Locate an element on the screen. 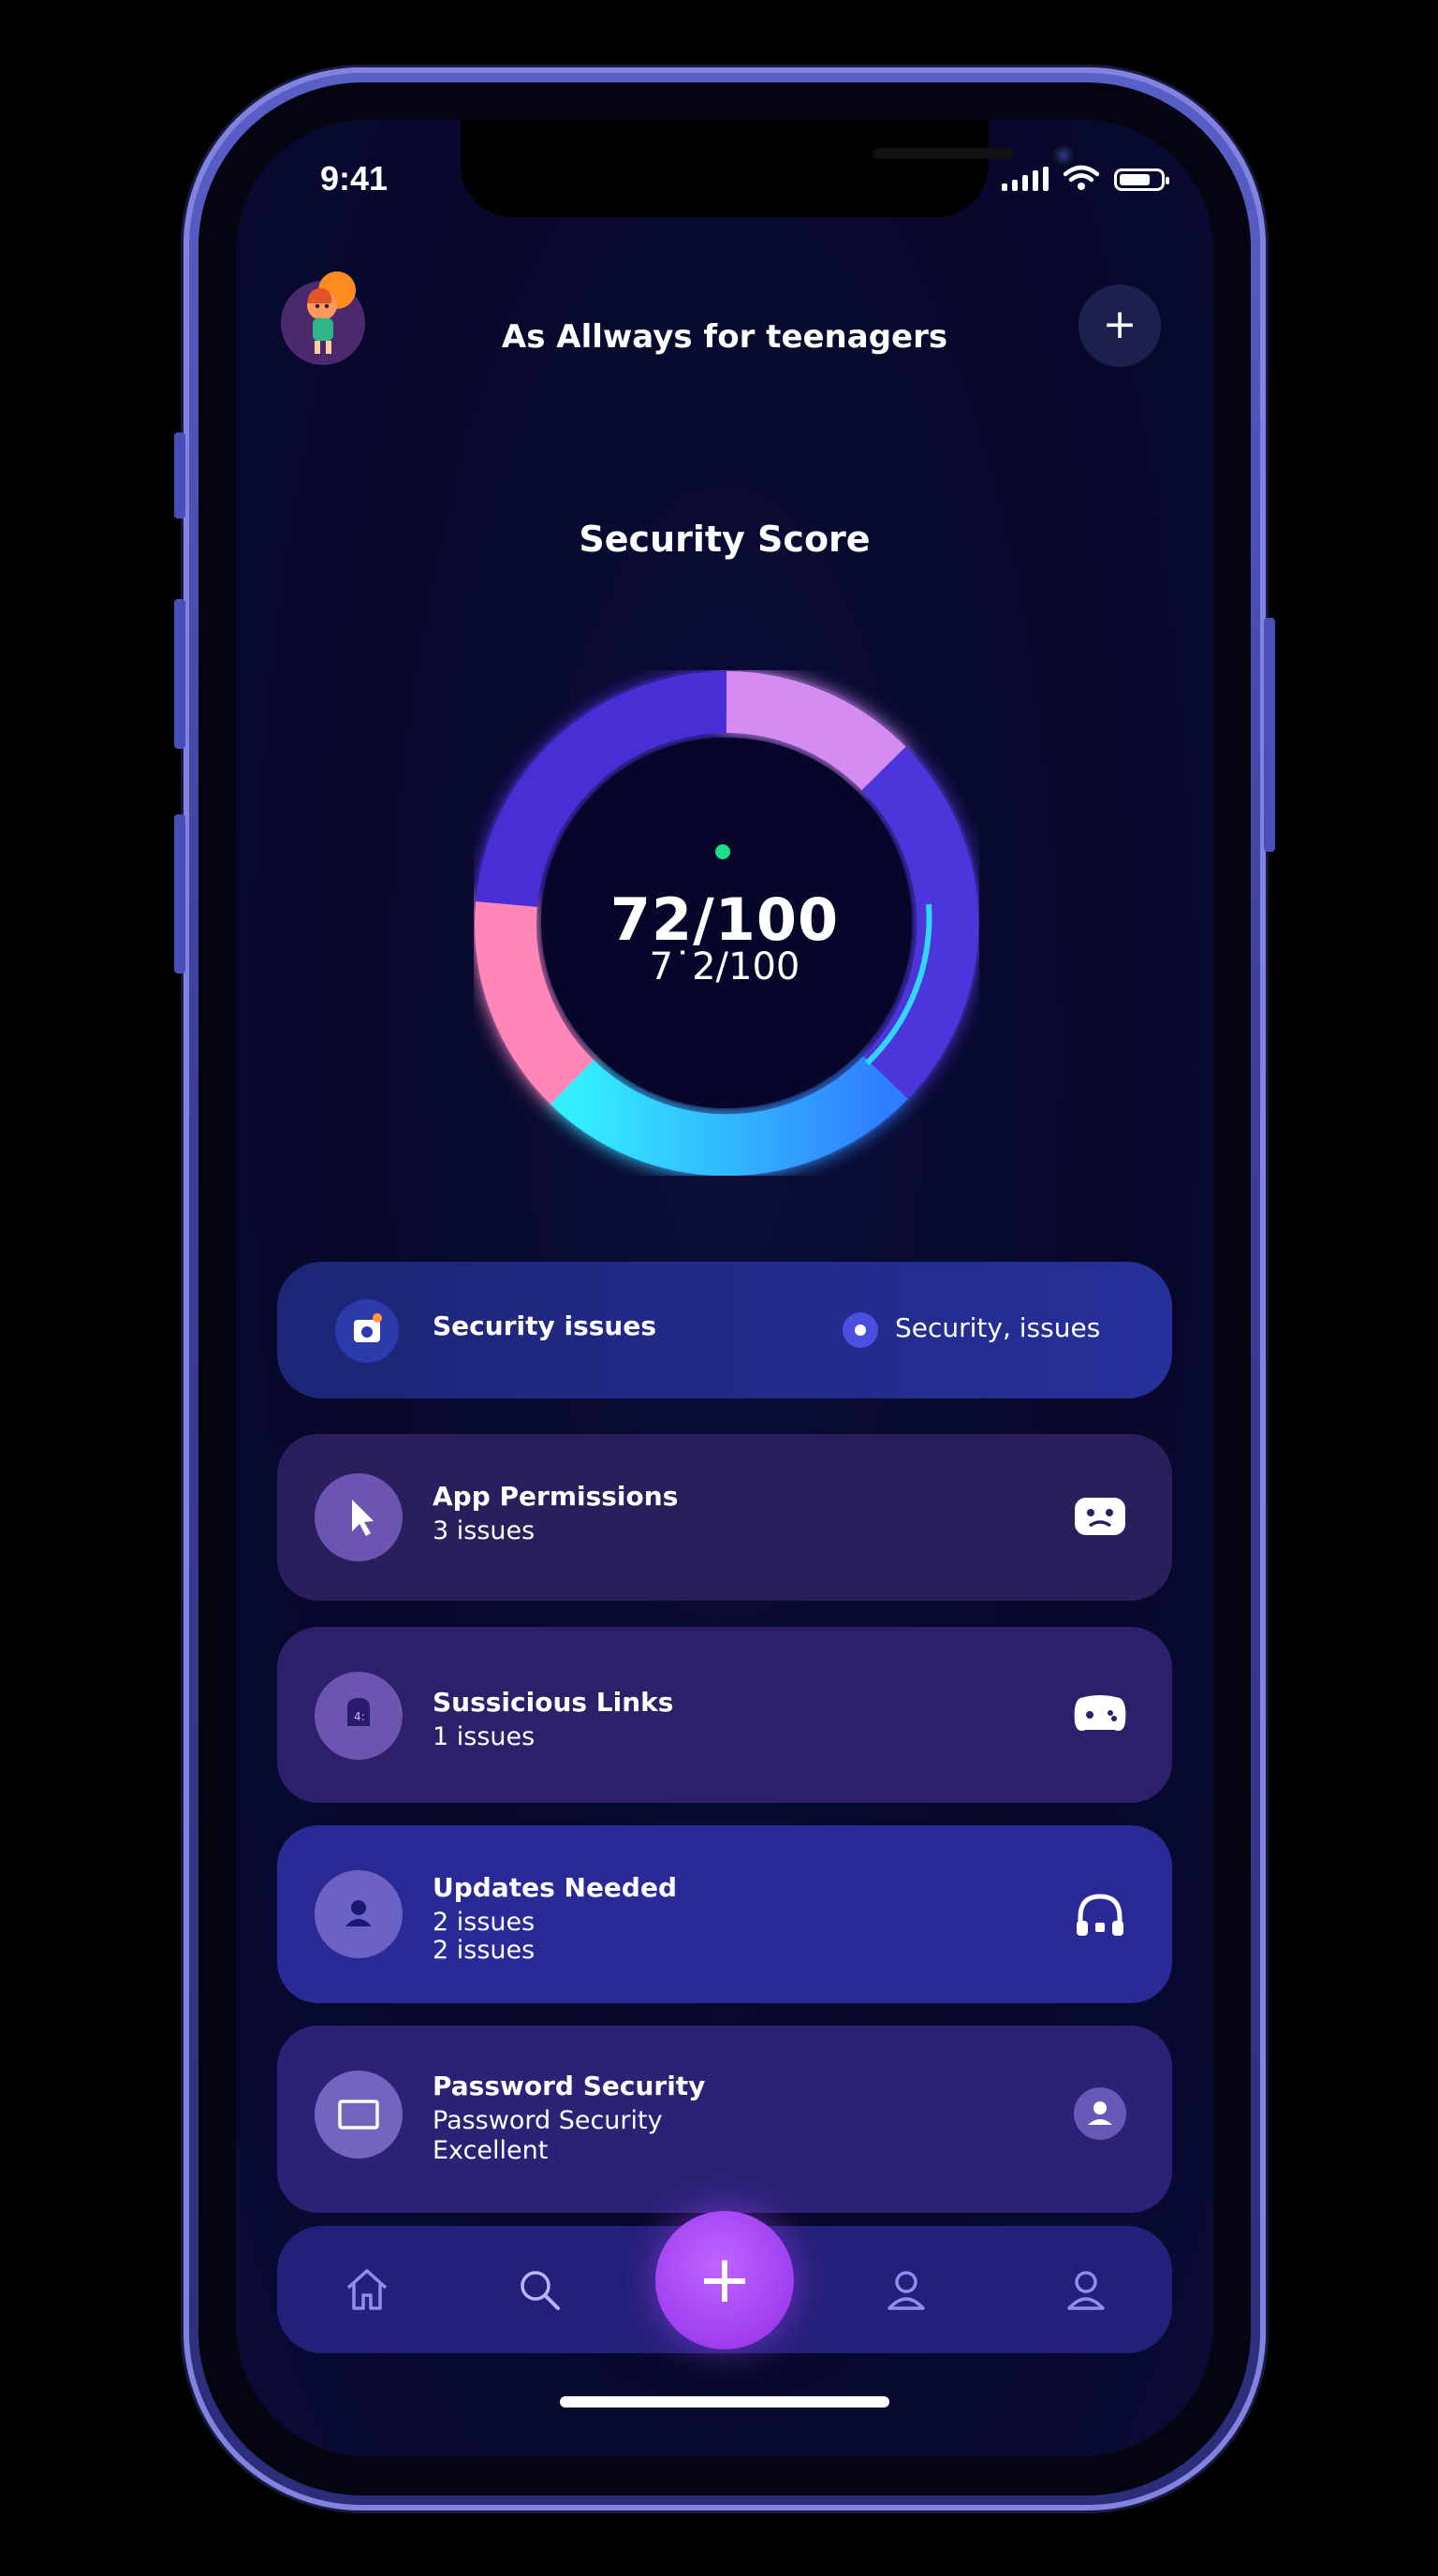 Image resolution: width=1438 pixels, height=2576 pixels. wifi-icon is located at coordinates (1081, 177).